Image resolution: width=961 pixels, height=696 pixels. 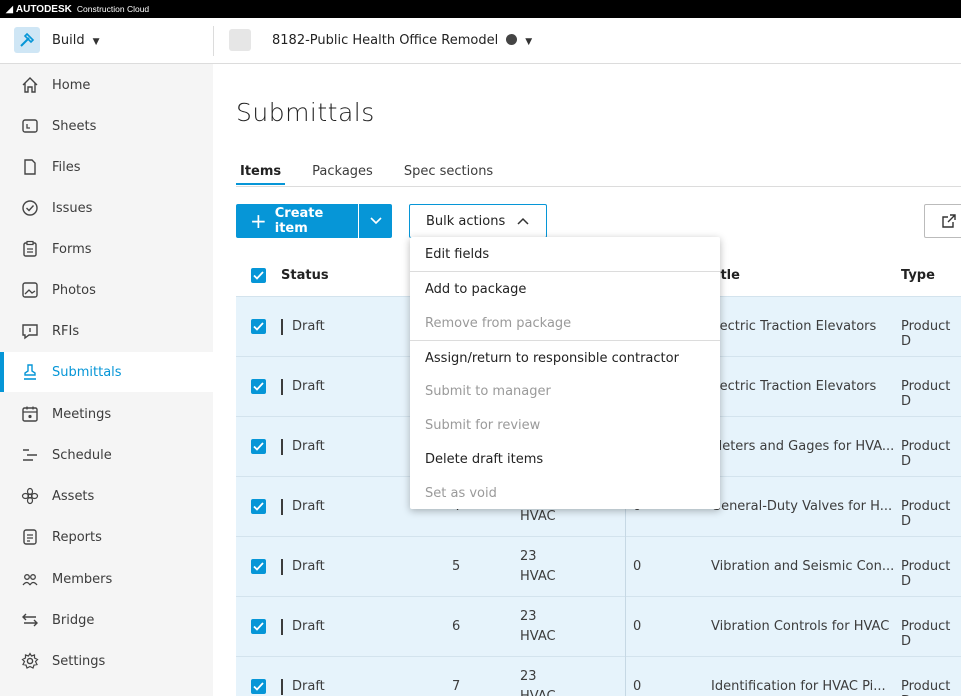 I want to click on create-item-menu-button, so click(x=375, y=221).